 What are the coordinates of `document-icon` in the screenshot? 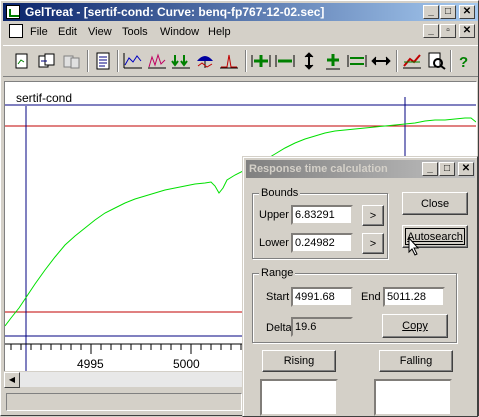 It's located at (16, 31).